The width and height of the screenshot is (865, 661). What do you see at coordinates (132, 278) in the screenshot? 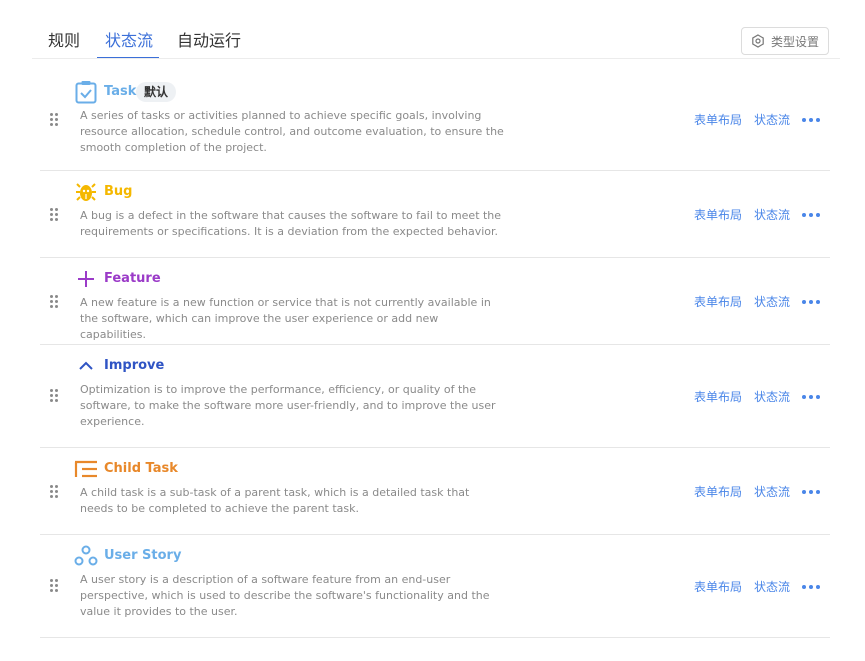
I see `type-name: Feature` at bounding box center [132, 278].